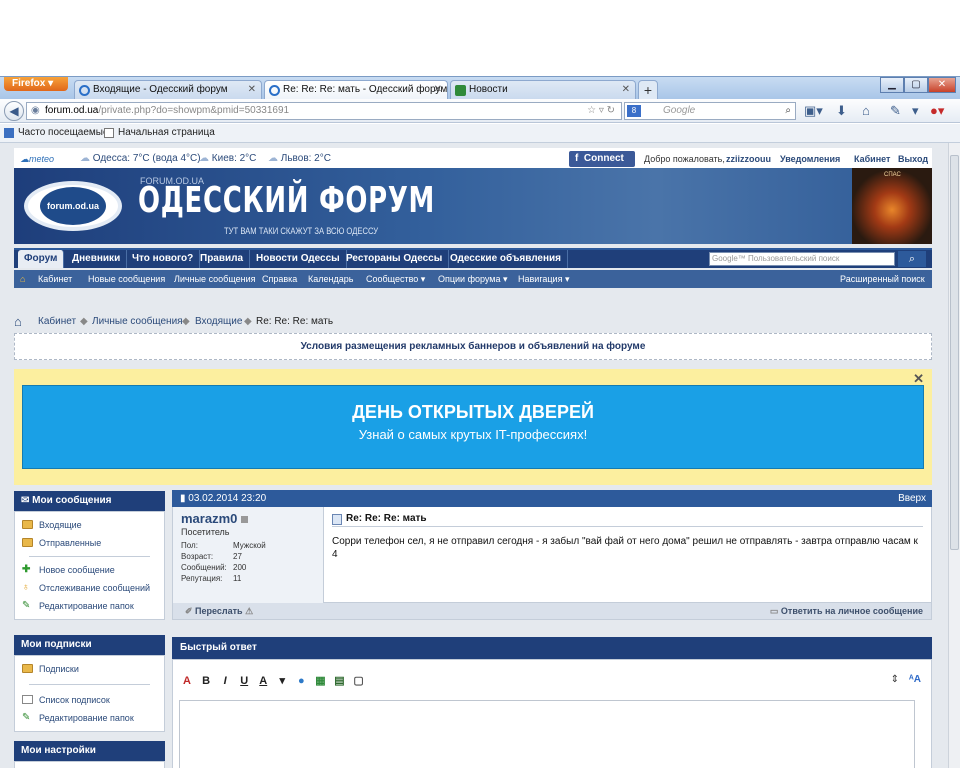  Describe the element at coordinates (892, 85) in the screenshot. I see `minimize-button: ▁` at that location.